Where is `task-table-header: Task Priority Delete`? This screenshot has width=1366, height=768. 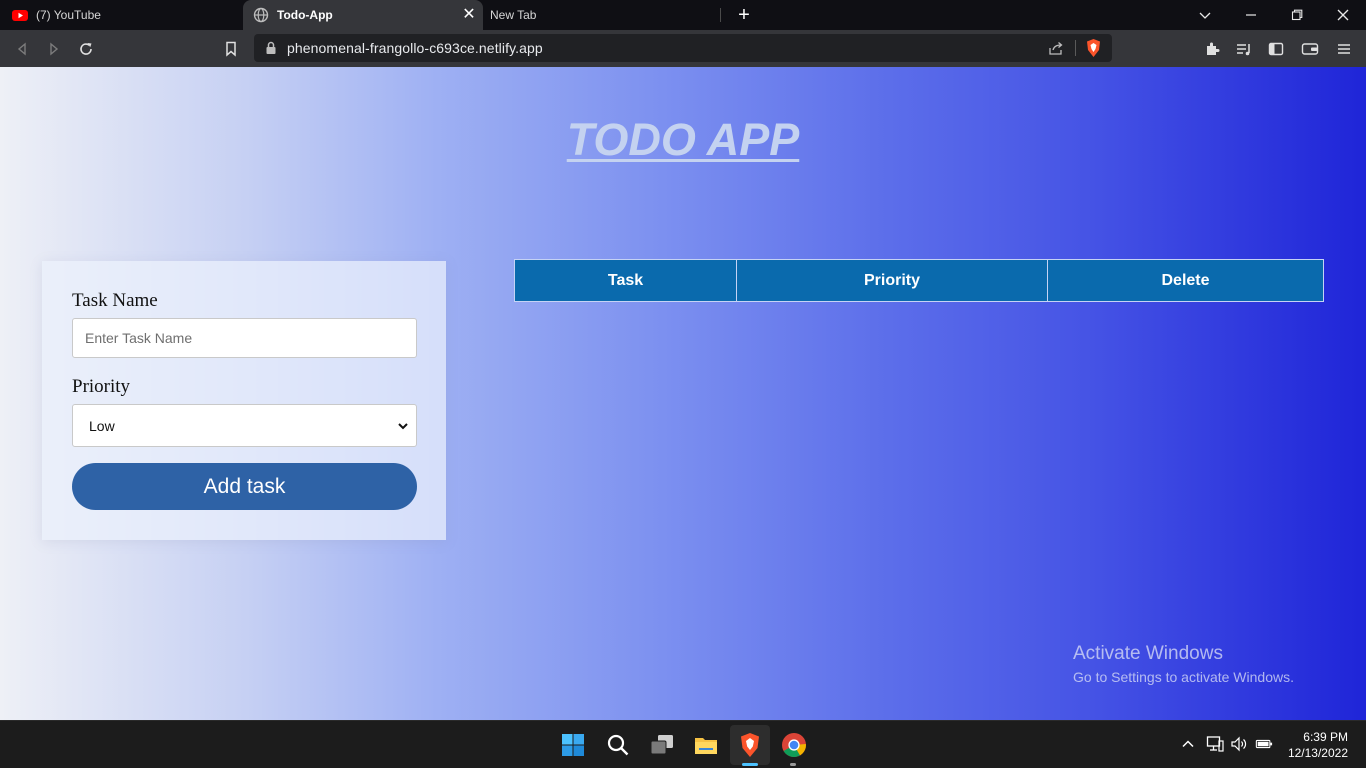 task-table-header: Task Priority Delete is located at coordinates (919, 280).